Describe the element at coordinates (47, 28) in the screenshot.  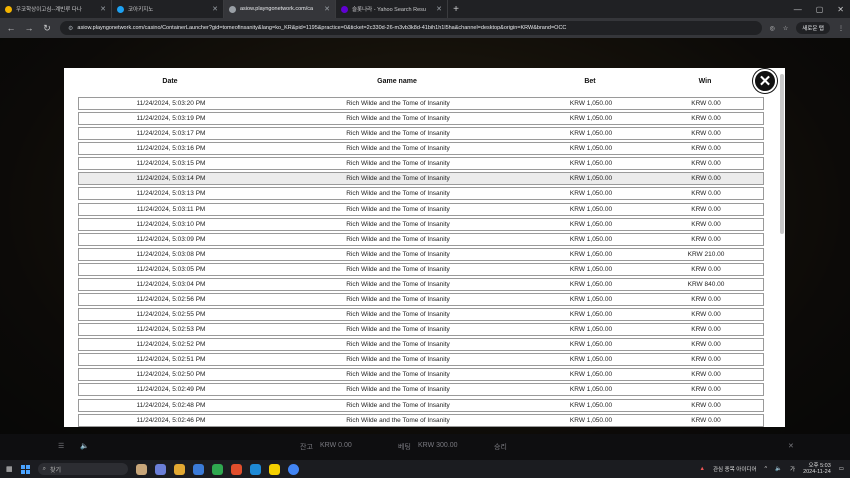
I see `reload-icon: ↻` at that location.